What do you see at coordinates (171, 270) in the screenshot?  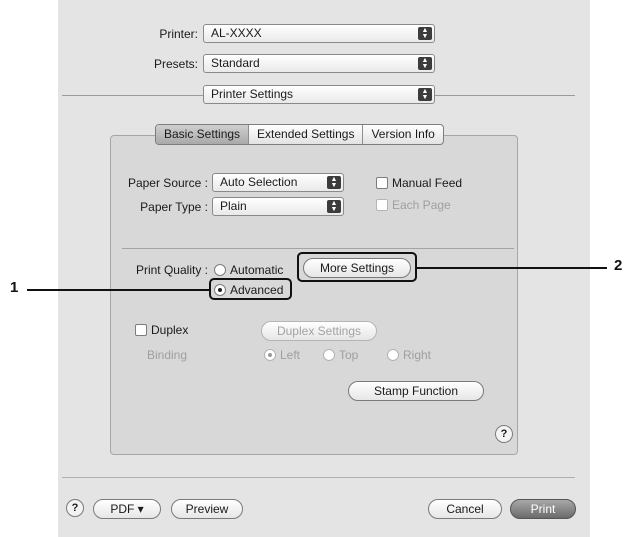 I see `print-quality-label: Print Quality :` at bounding box center [171, 270].